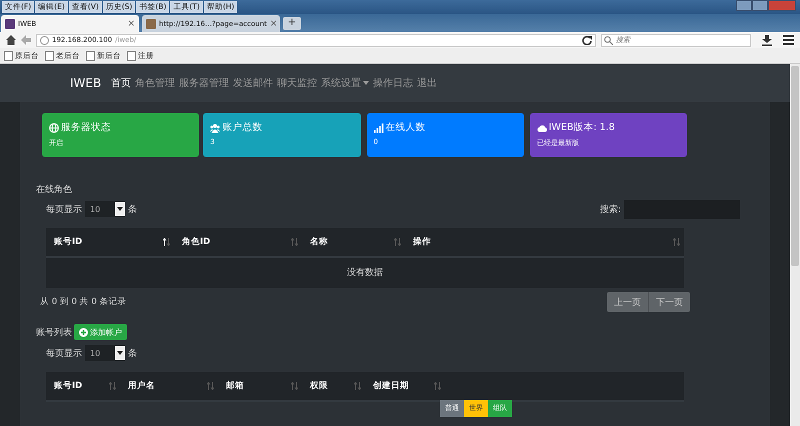  What do you see at coordinates (379, 127) in the screenshot?
I see `signal-bars-icon` at bounding box center [379, 127].